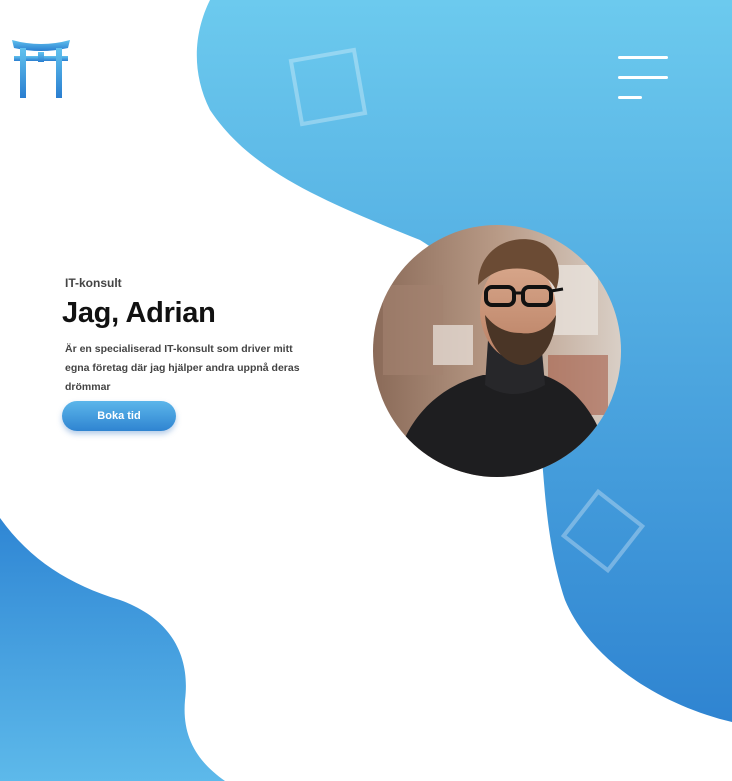 The width and height of the screenshot is (732, 781). What do you see at coordinates (112, 649) in the screenshot?
I see `bottom-left-blob` at bounding box center [112, 649].